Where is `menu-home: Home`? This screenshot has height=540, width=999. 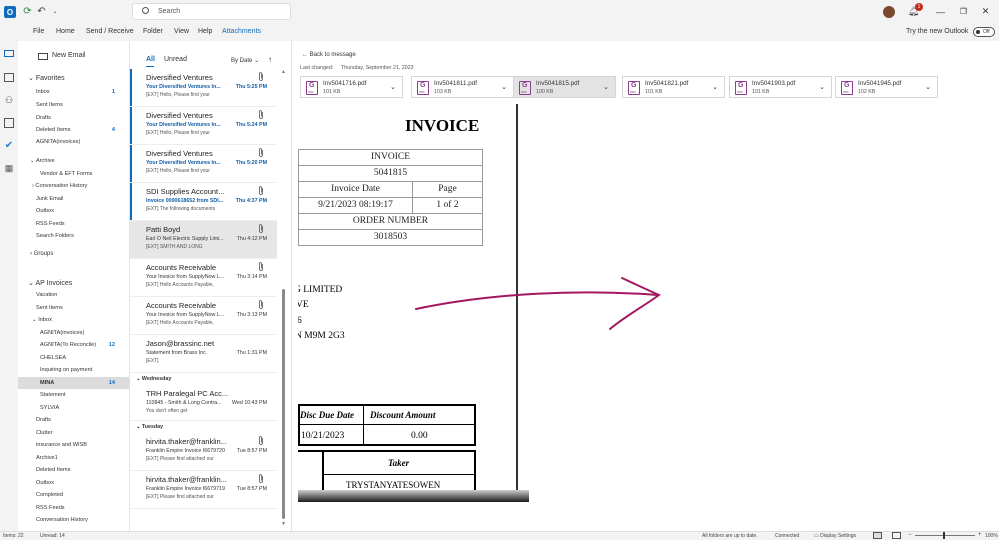
menu-home: Home is located at coordinates (65, 31).